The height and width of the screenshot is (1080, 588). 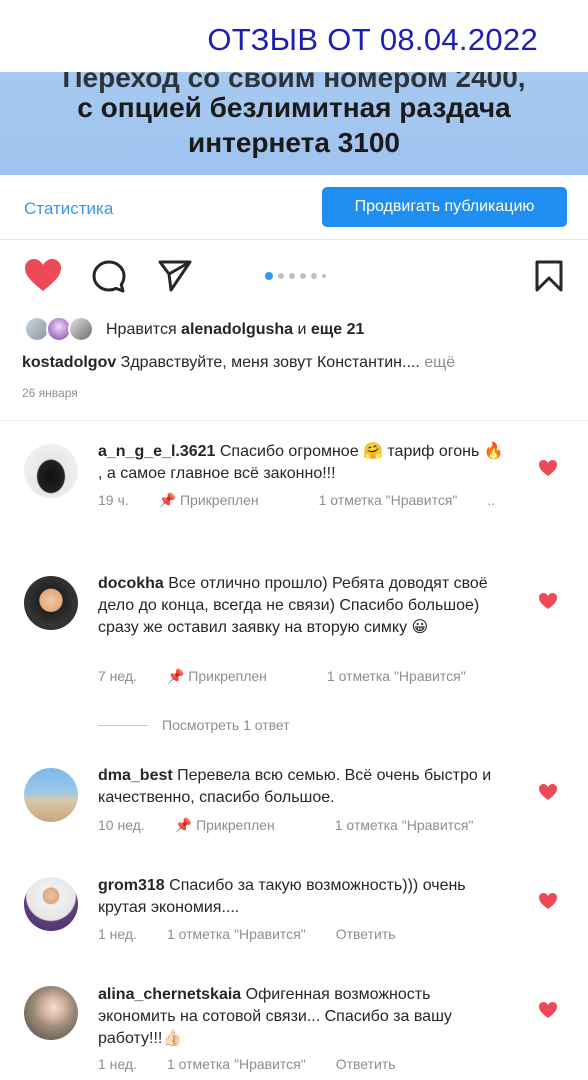 What do you see at coordinates (156, 451) in the screenshot?
I see `comment-username: a_n_g_e_l.3621` at bounding box center [156, 451].